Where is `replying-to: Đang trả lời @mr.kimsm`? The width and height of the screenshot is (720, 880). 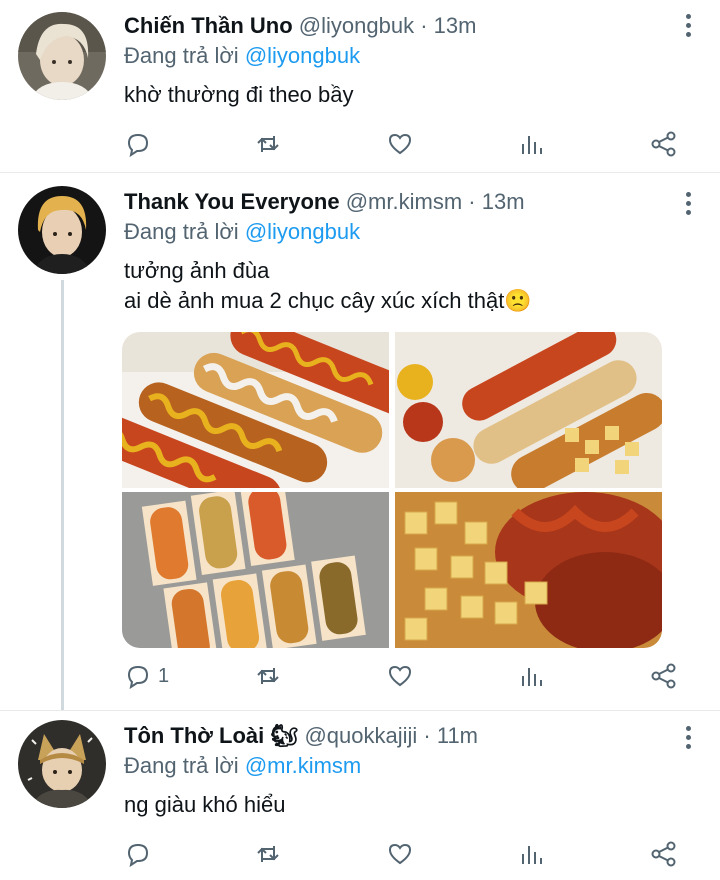 replying-to: Đang trả lời @mr.kimsm is located at coordinates (242, 766).